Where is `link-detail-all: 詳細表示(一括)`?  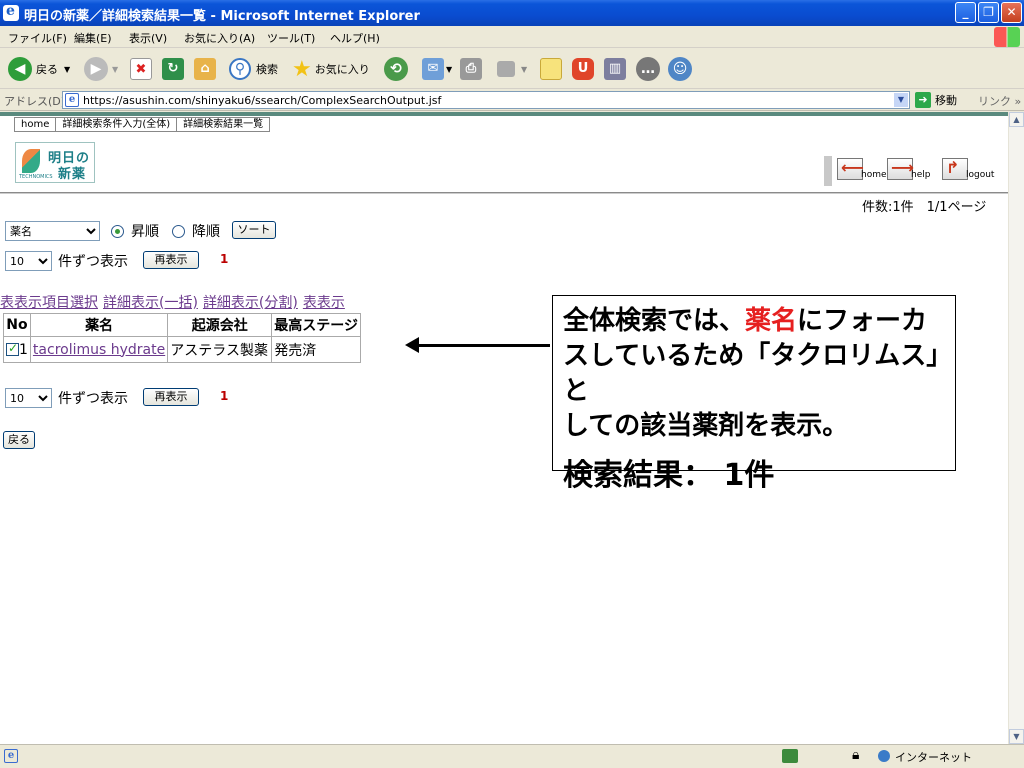
link-detail-all: 詳細表示(一括) is located at coordinates (150, 303).